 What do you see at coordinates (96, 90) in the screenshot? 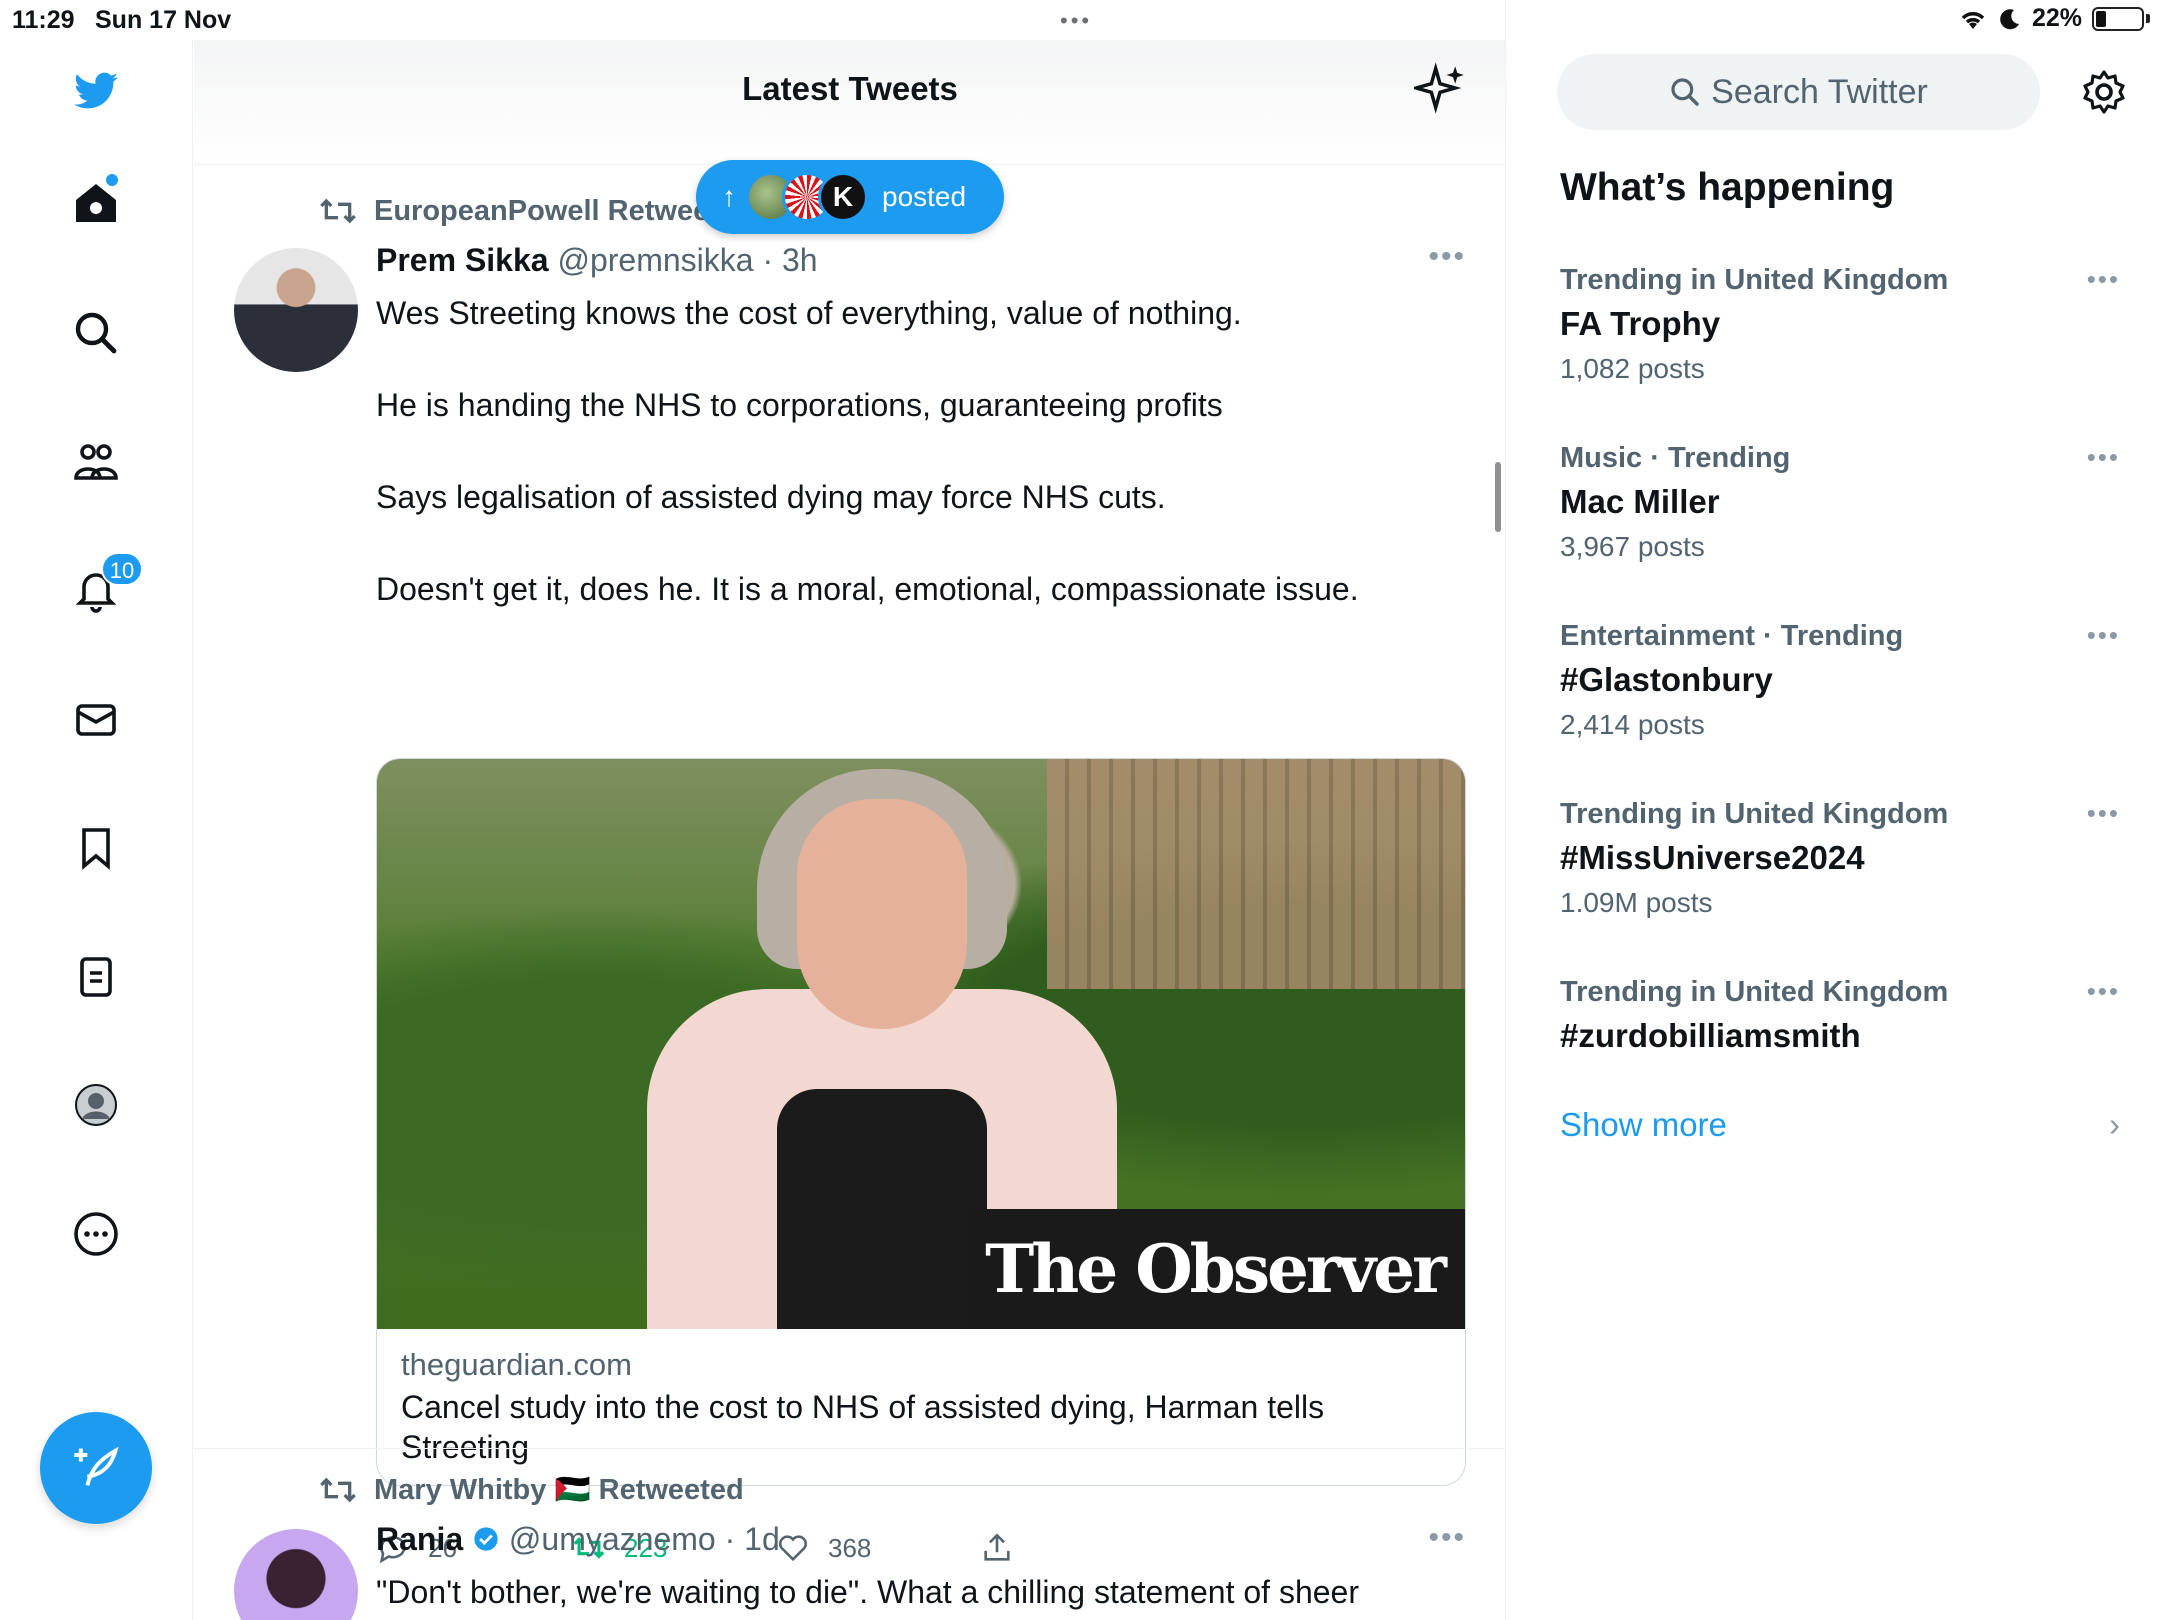
I see `twitter-bird-icon` at bounding box center [96, 90].